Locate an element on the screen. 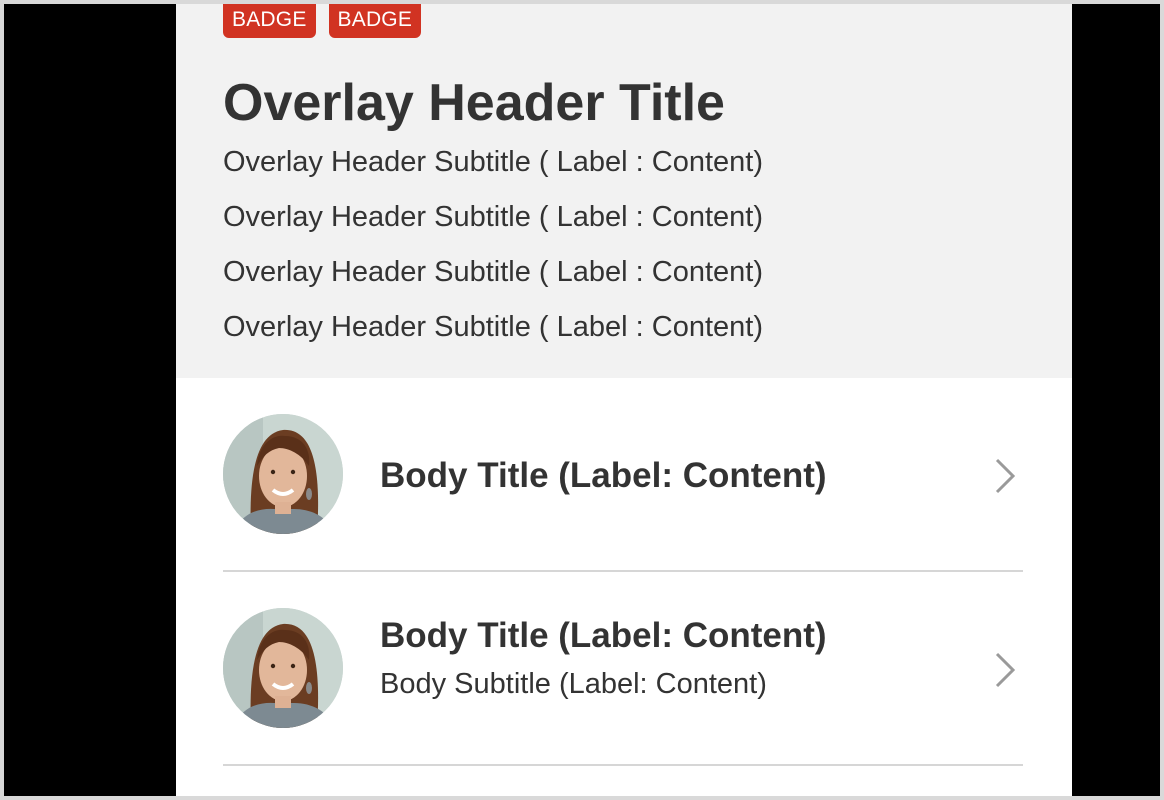  divider is located at coordinates (623, 765).